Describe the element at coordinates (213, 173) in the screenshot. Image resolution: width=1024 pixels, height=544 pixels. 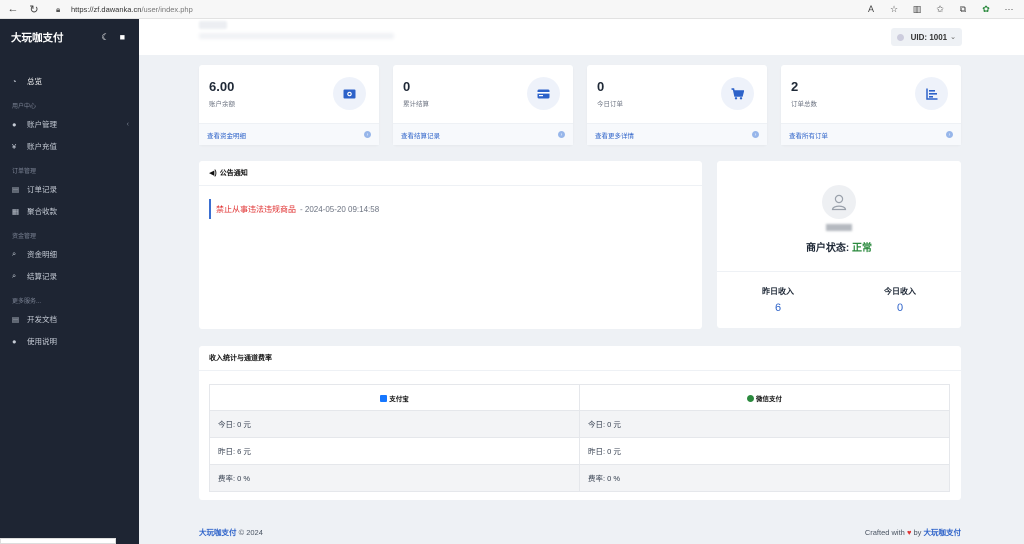
I see `speaker-icon: ◀)` at that location.